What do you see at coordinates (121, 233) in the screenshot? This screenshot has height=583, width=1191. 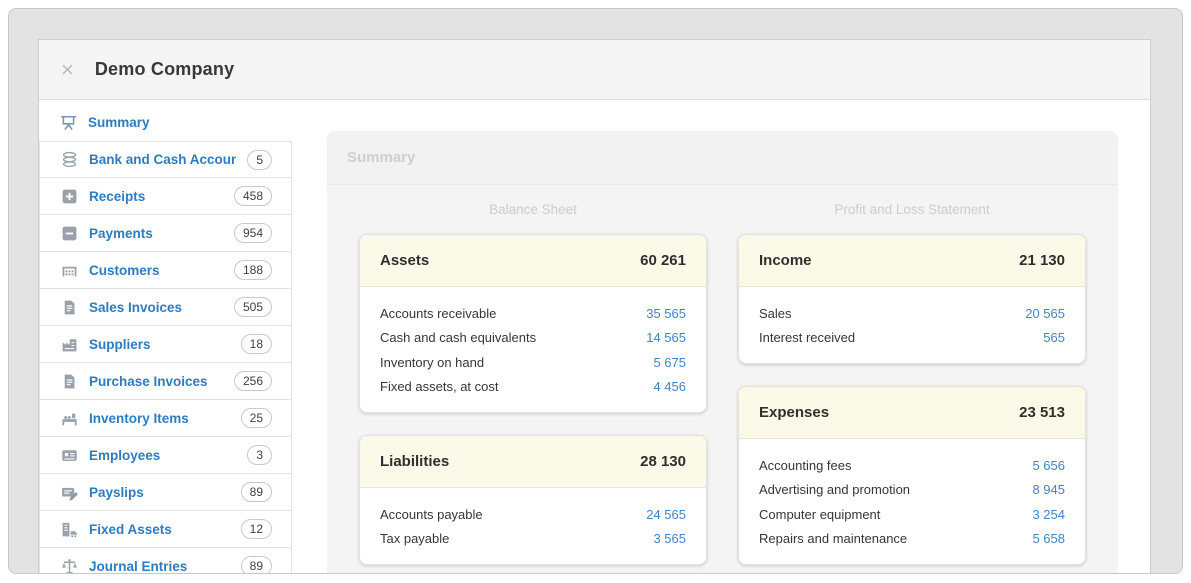 I see `sidebar-item-label: Payments` at bounding box center [121, 233].